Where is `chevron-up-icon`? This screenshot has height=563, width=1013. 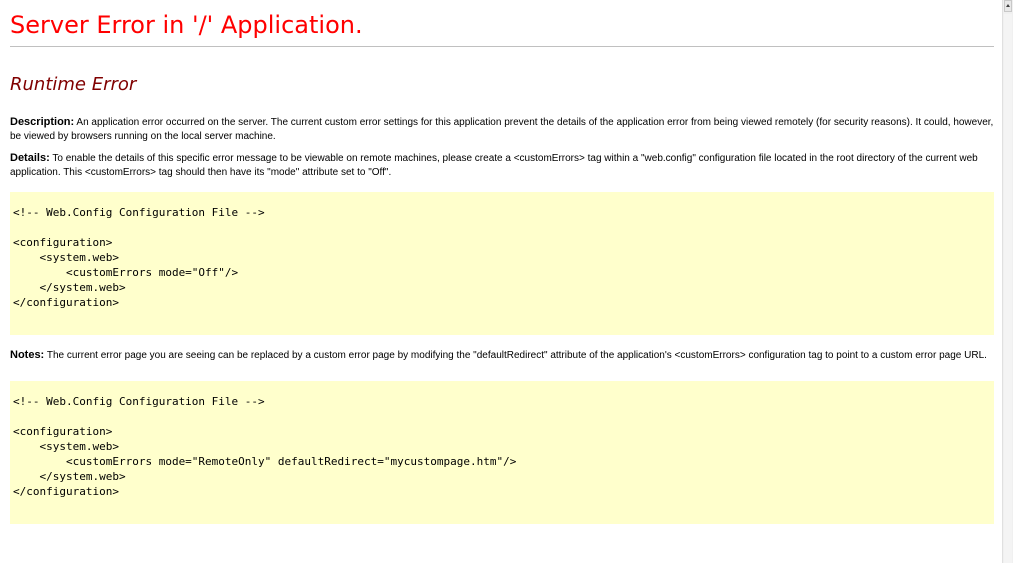 chevron-up-icon is located at coordinates (1008, 6).